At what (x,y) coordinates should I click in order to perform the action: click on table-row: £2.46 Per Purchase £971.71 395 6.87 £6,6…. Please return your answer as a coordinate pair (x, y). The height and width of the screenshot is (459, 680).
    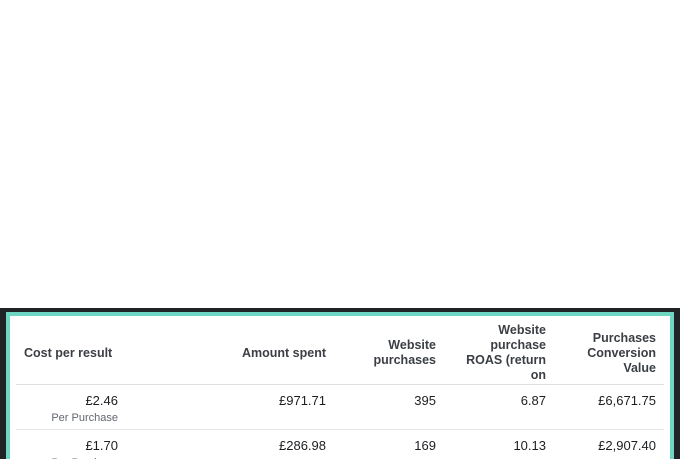
    Looking at the image, I should click on (340, 407).